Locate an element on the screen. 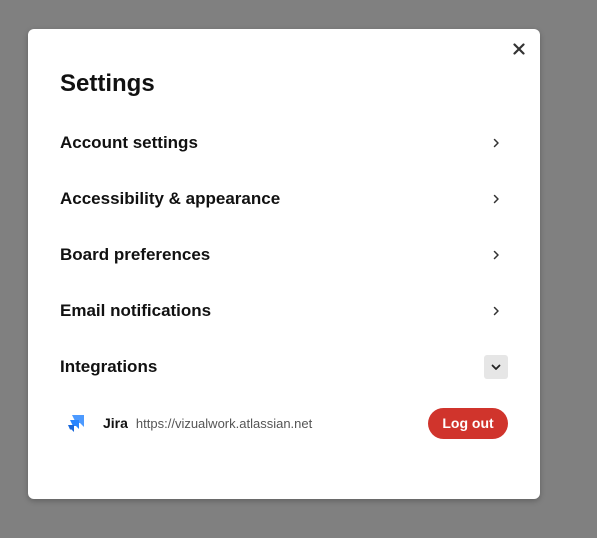 The image size is (597, 538). logout-button: Log out is located at coordinates (468, 423).